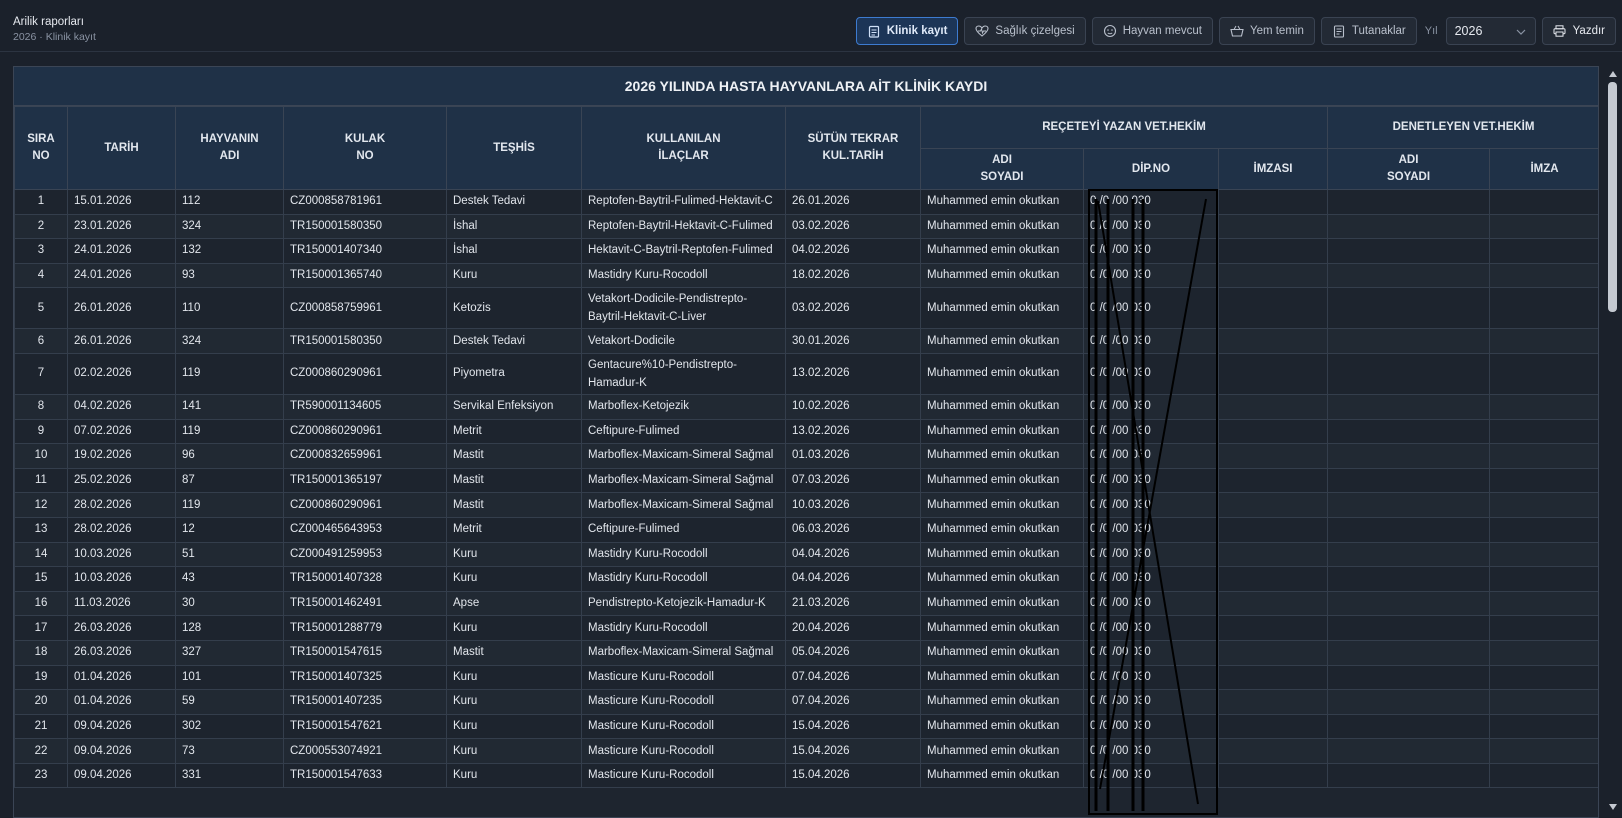 This screenshot has width=1622, height=818. Describe the element at coordinates (1613, 807) in the screenshot. I see `scroll-down-arrow-icon` at that location.